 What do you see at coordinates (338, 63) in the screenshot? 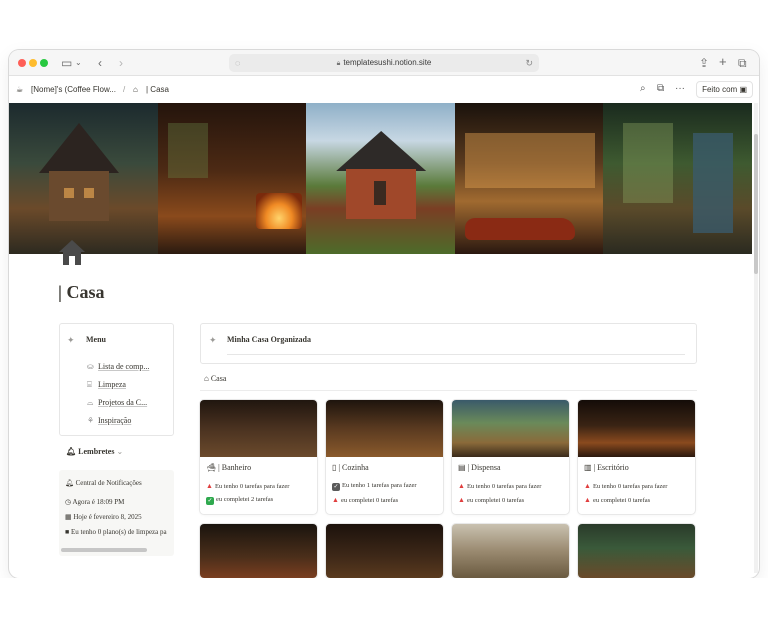
I see `lock-icon: 🔒︎` at bounding box center [338, 63].